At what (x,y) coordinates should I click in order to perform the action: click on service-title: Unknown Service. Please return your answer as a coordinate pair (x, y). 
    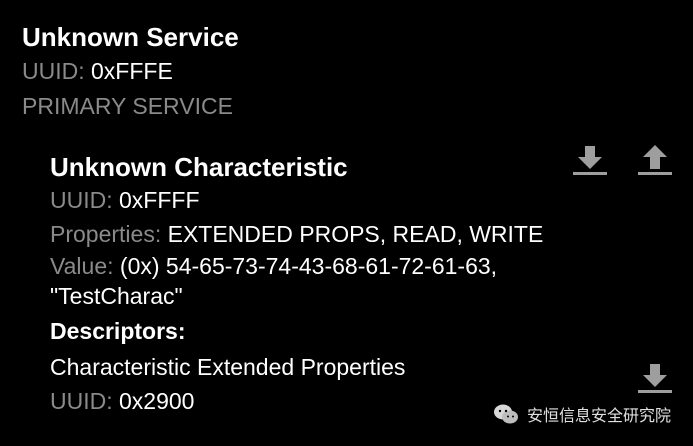
    Looking at the image, I should click on (130, 37).